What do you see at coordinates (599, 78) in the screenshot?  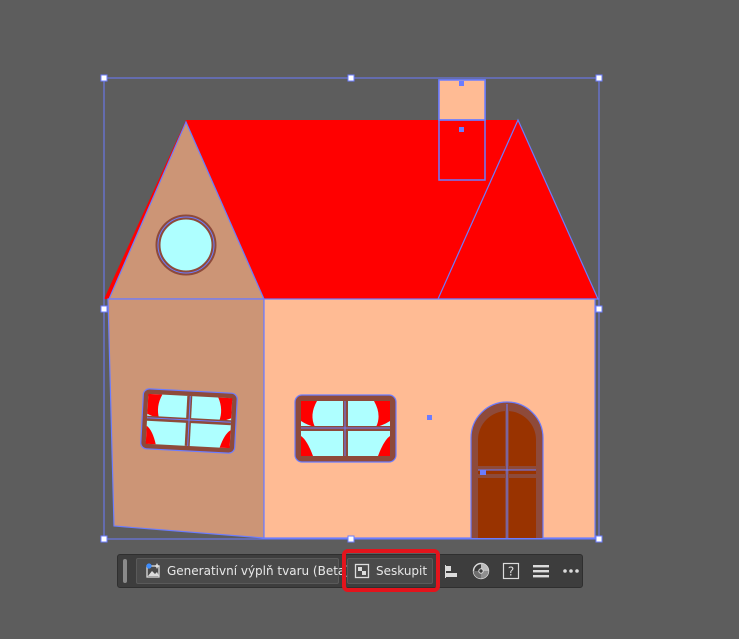 I see `handle-top-right` at bounding box center [599, 78].